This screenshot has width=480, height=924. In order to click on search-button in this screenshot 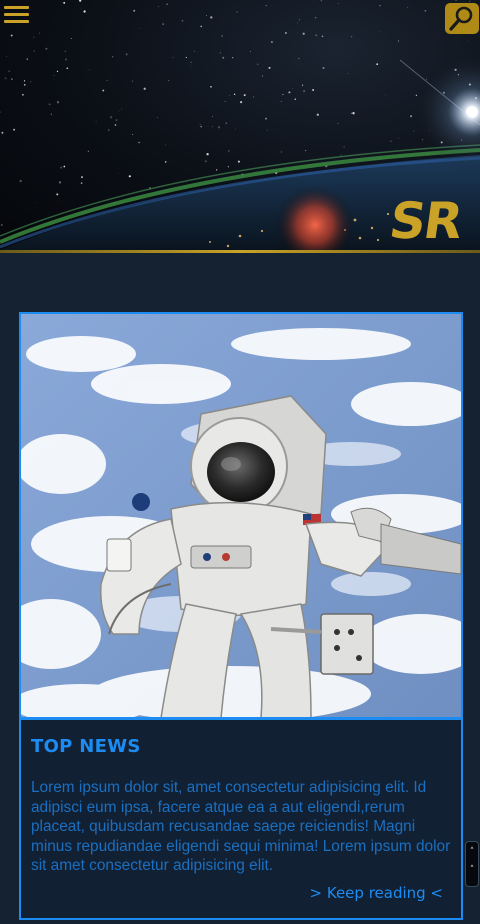, I will do `click(462, 18)`.